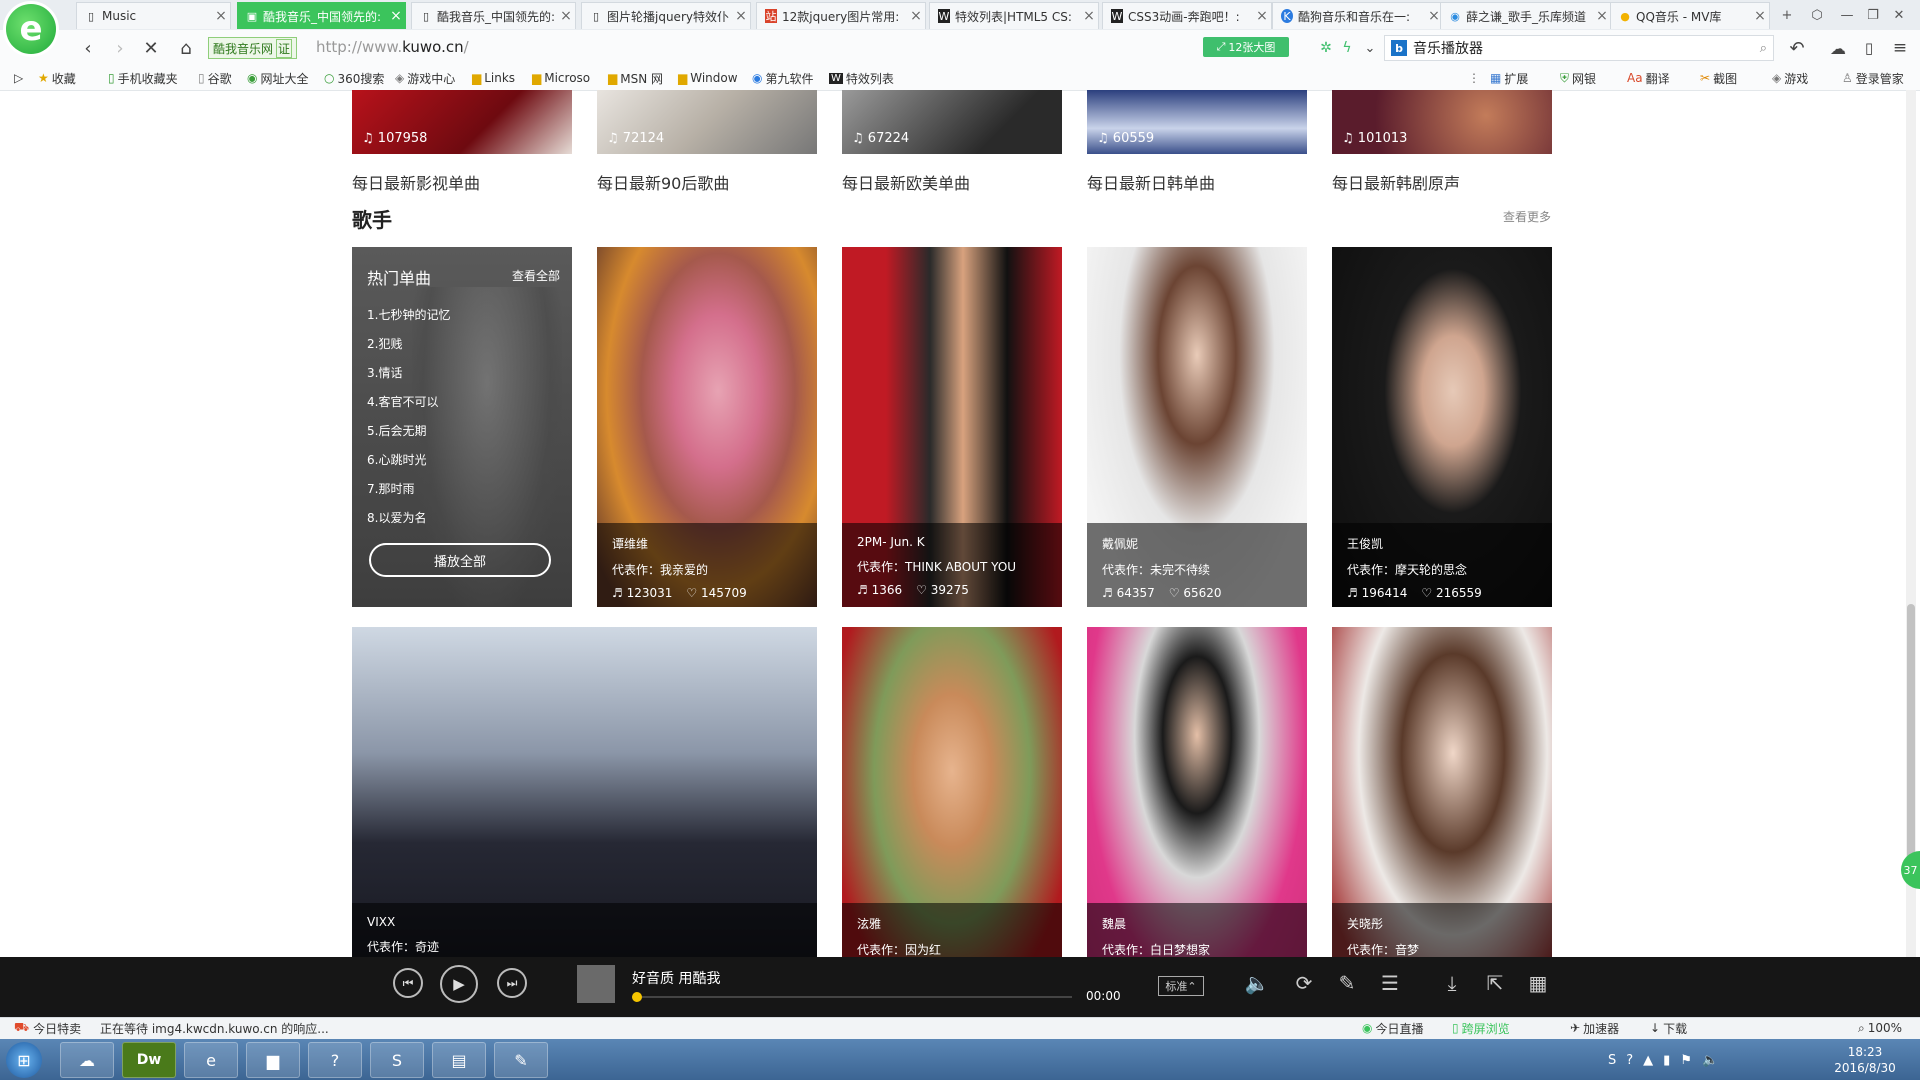 The image size is (1920, 1080). What do you see at coordinates (1481, 1028) in the screenshot?
I see `cross-screen-link: ▯ 跨屏浏览` at bounding box center [1481, 1028].